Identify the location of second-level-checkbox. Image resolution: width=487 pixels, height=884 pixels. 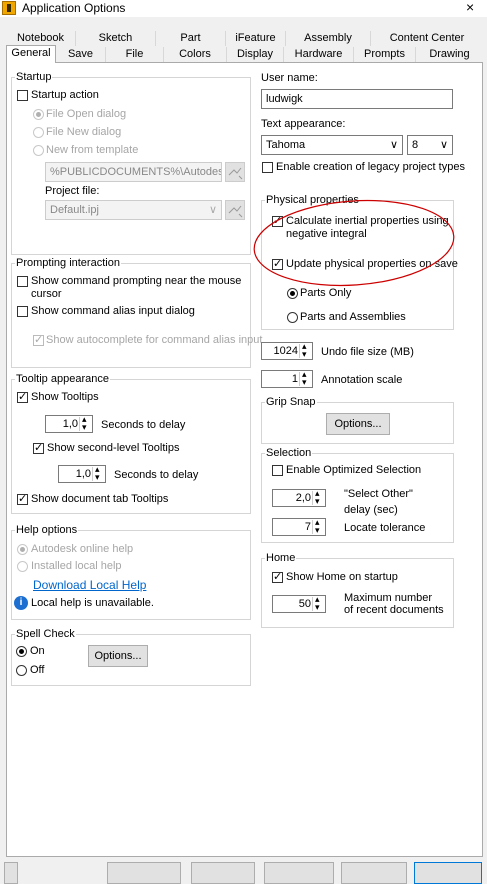
(38, 447).